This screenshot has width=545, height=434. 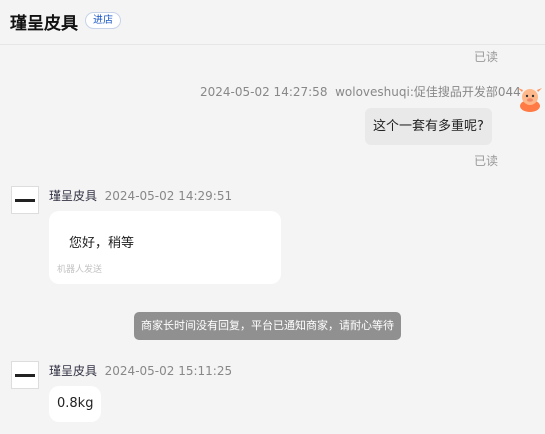 I want to click on message-meta: 瑾呈皮具 2024-05-02 14:29:51, so click(x=140, y=195).